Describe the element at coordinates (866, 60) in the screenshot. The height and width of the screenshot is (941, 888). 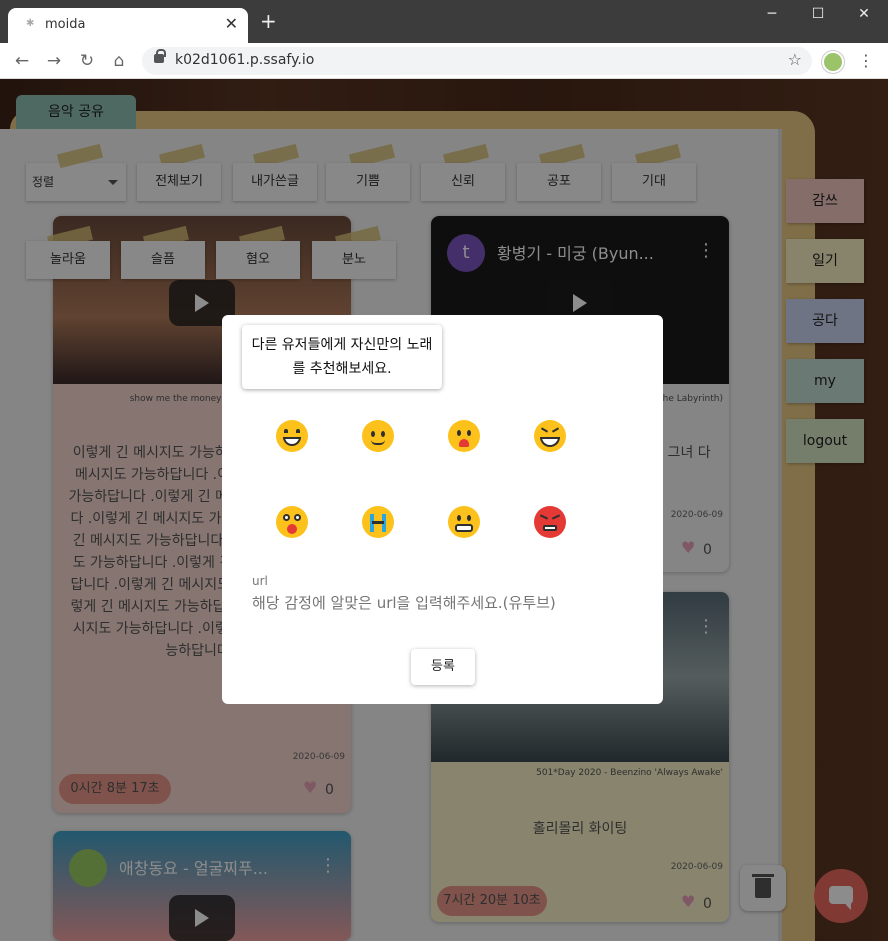
I see `browser-menu-icon: ⋮` at that location.